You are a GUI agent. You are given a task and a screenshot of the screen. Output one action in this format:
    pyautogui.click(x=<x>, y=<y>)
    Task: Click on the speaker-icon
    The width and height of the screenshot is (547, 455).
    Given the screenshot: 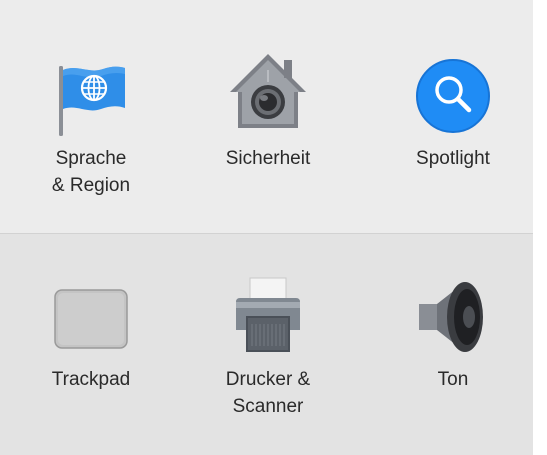 What is the action you would take?
    pyautogui.click(x=453, y=316)
    